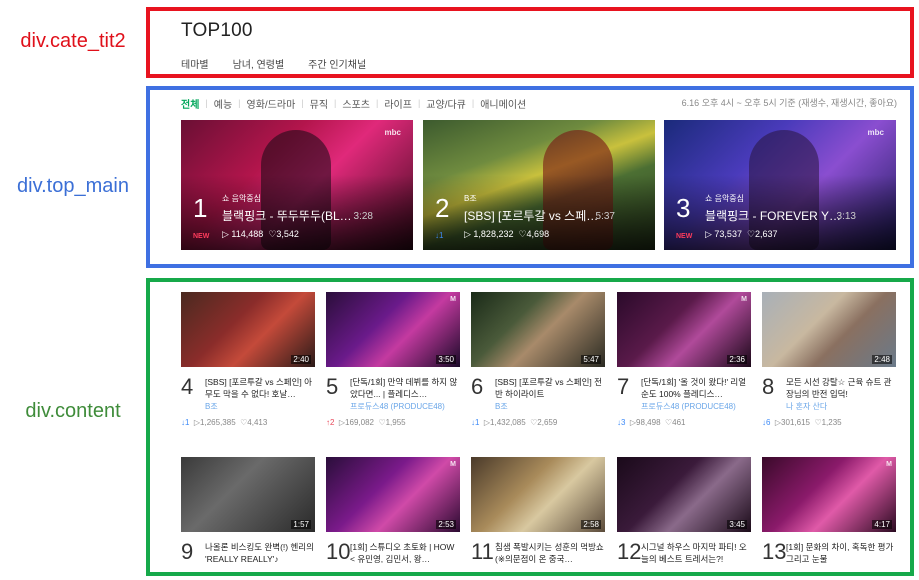  What do you see at coordinates (621, 422) in the screenshot?
I see `rank-change: ↓3` at bounding box center [621, 422].